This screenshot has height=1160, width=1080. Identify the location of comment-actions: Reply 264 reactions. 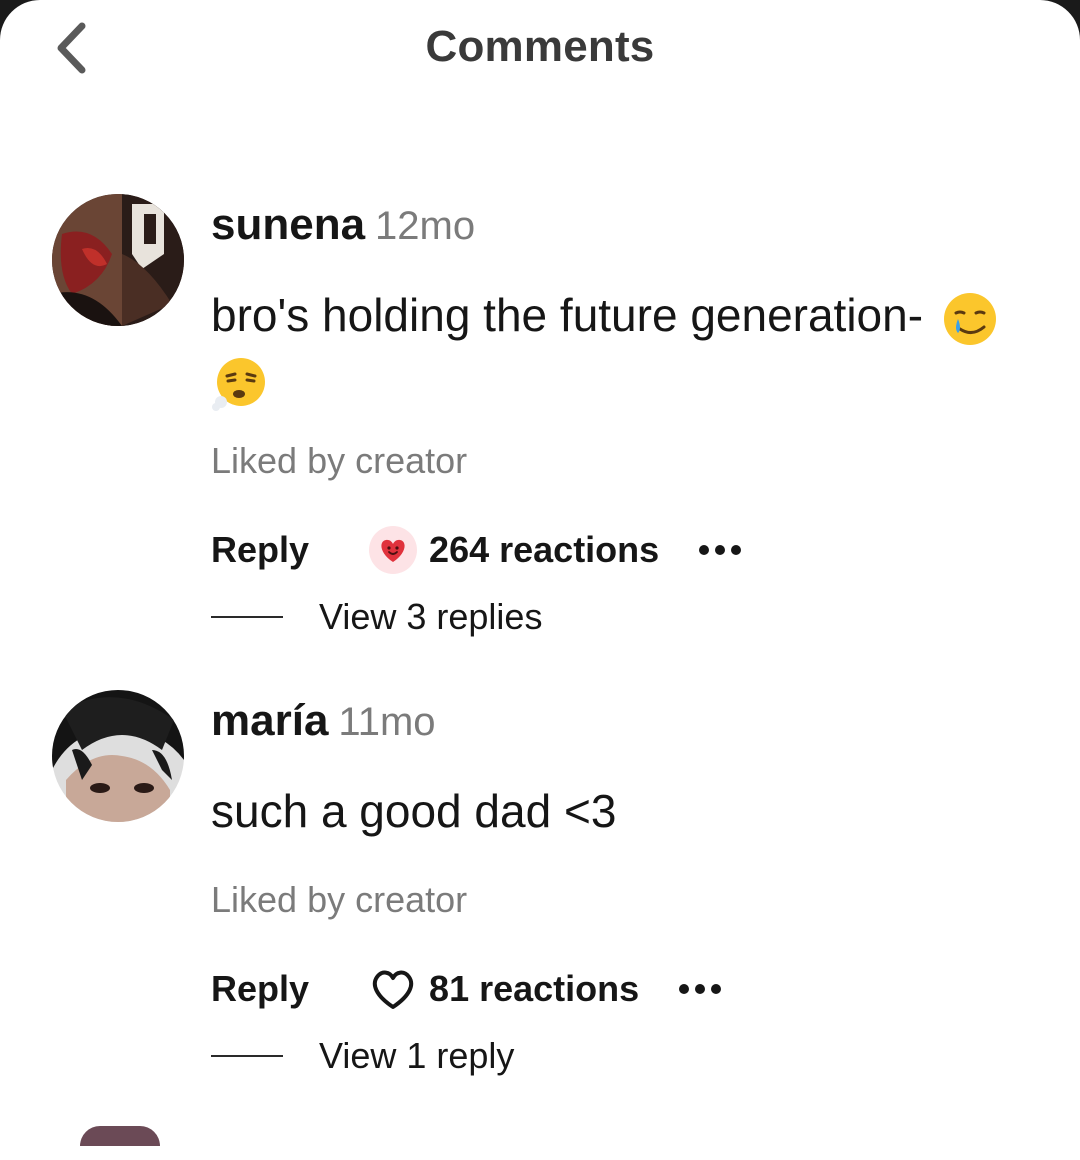
(479, 550).